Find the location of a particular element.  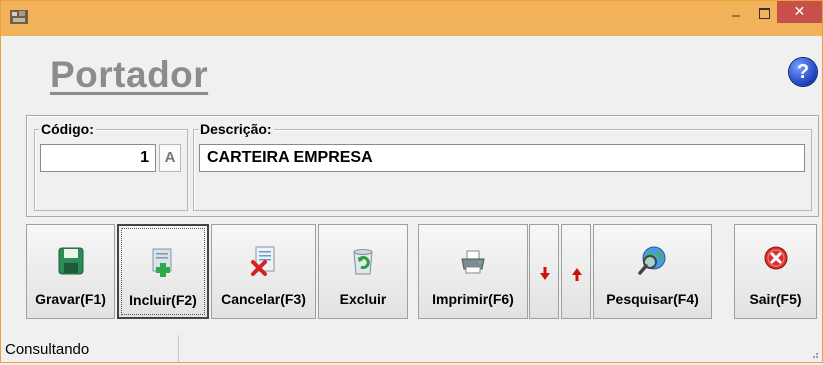

resize-grip-icon is located at coordinates (814, 354).